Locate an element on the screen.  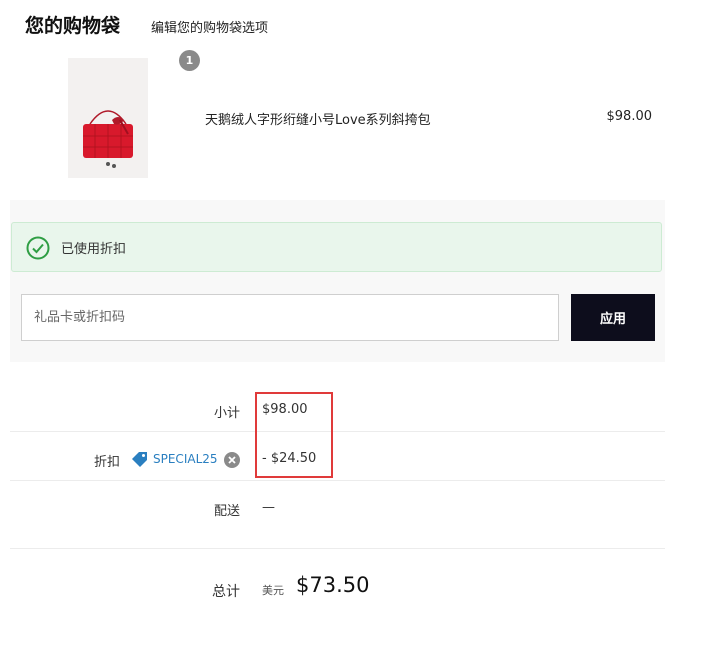
product-price: $98.00 is located at coordinates (629, 116).